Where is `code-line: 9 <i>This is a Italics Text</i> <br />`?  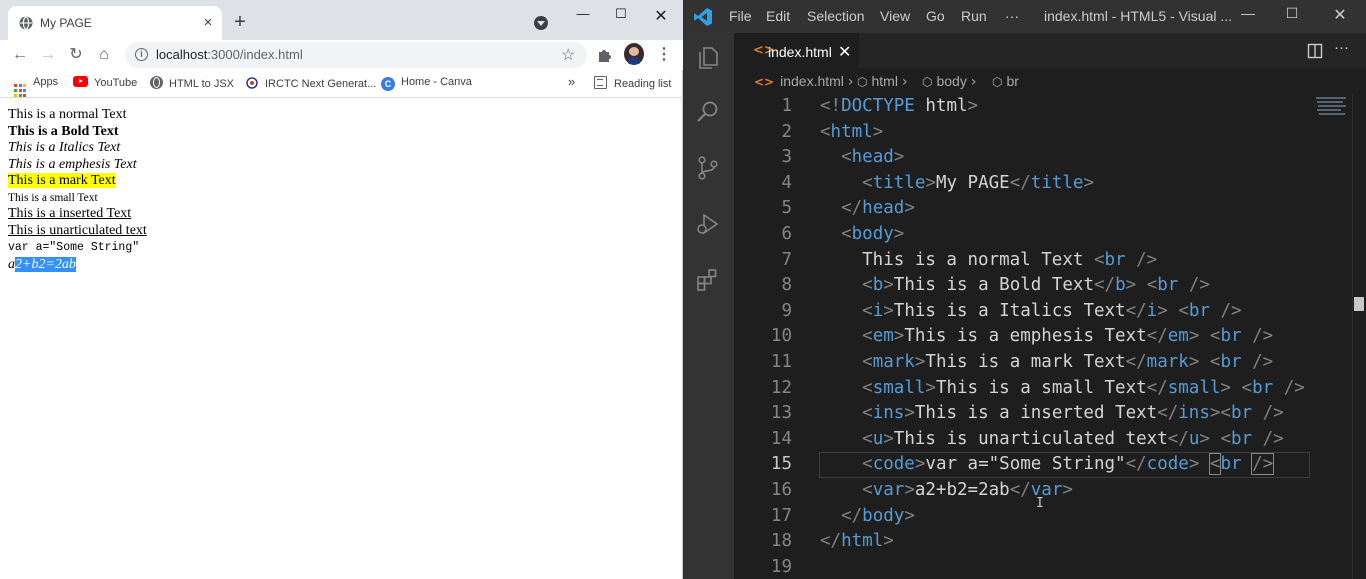
code-line: 9 <i>This is a Italics Text</i> <br /> is located at coordinates (1050, 312).